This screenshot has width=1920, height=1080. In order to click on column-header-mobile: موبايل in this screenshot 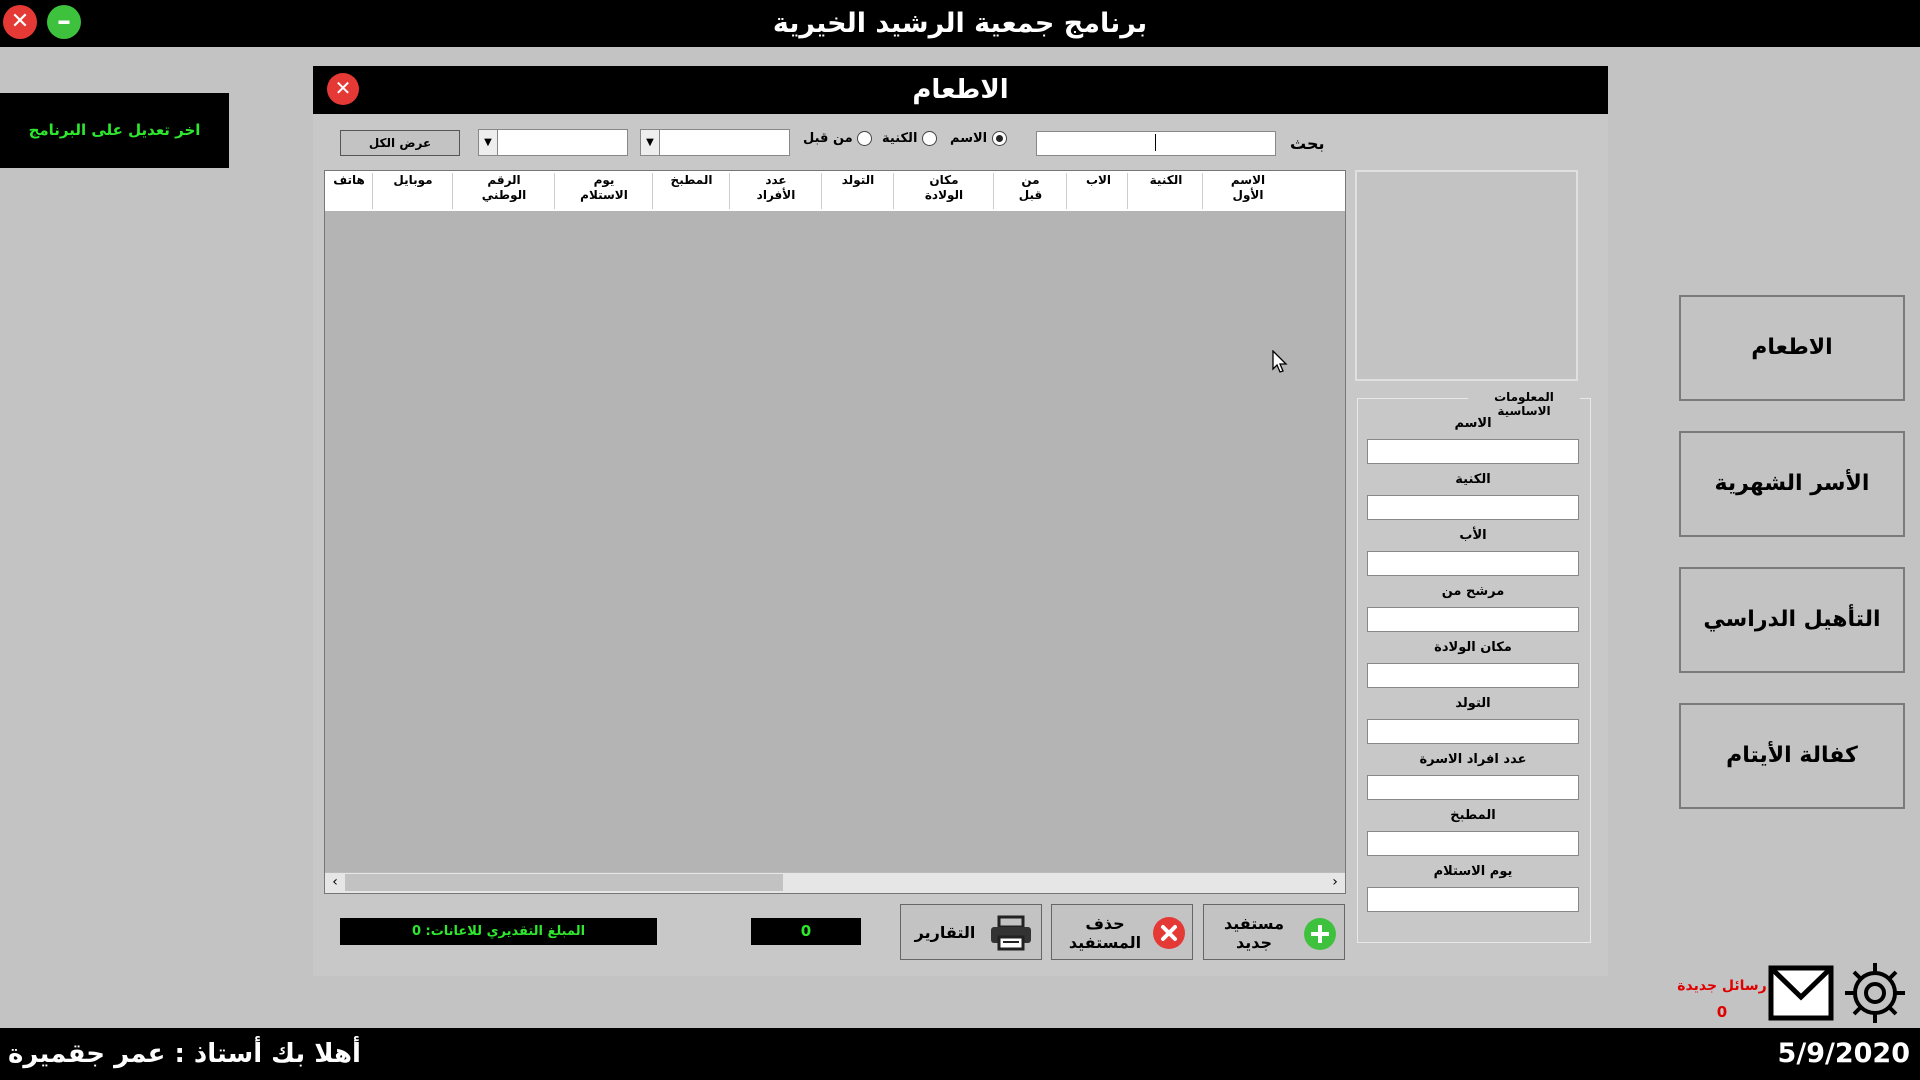, I will do `click(413, 180)`.